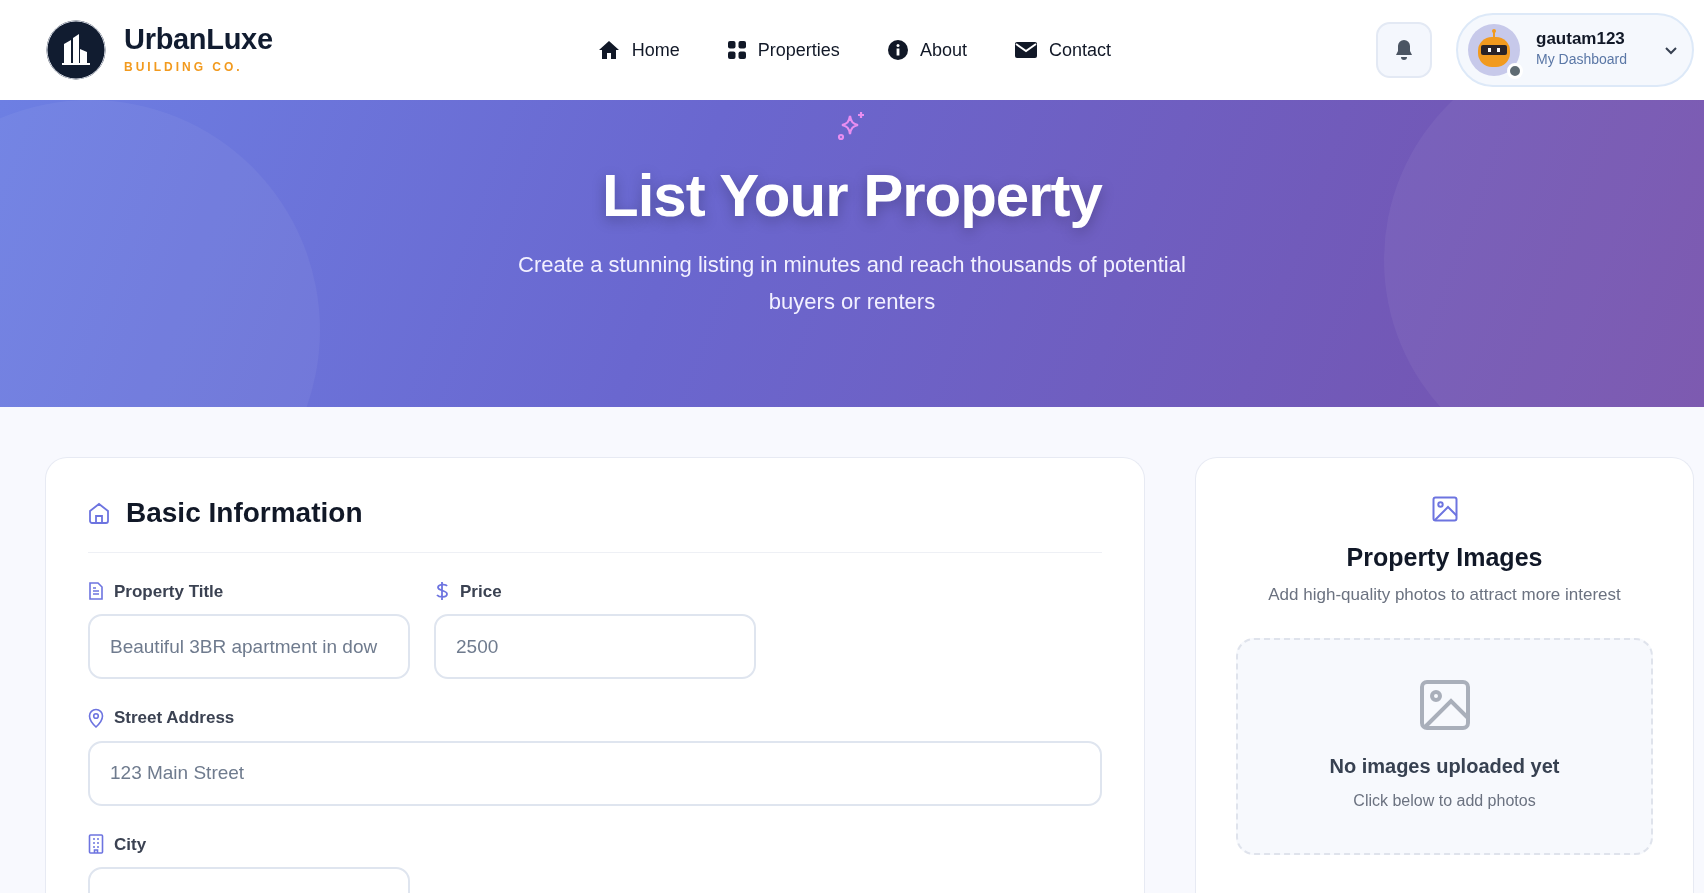 This screenshot has height=893, width=1704. What do you see at coordinates (852, 196) in the screenshot?
I see `hero-title: List Your Property` at bounding box center [852, 196].